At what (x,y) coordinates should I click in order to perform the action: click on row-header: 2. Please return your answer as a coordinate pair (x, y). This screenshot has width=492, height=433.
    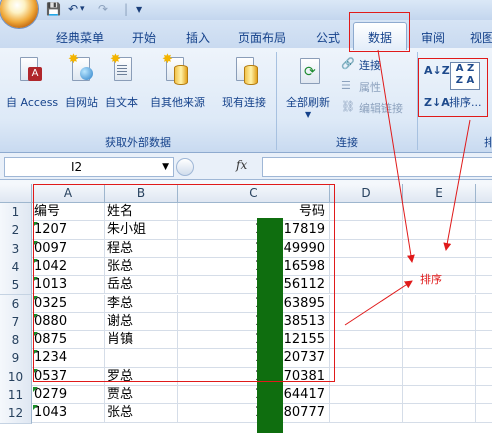
    Looking at the image, I should click on (16, 231).